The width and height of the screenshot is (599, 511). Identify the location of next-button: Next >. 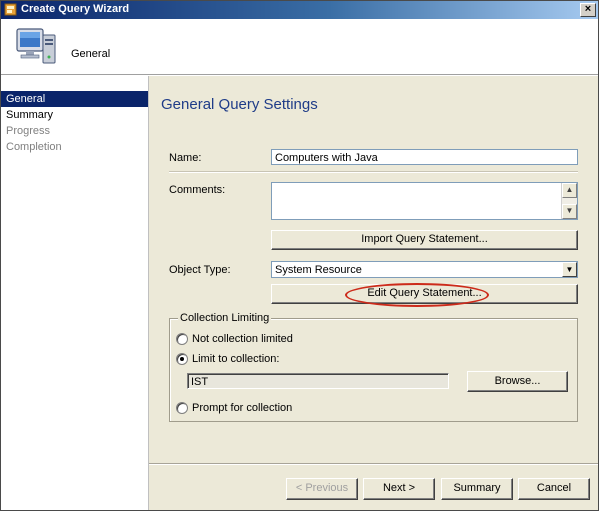
(399, 489).